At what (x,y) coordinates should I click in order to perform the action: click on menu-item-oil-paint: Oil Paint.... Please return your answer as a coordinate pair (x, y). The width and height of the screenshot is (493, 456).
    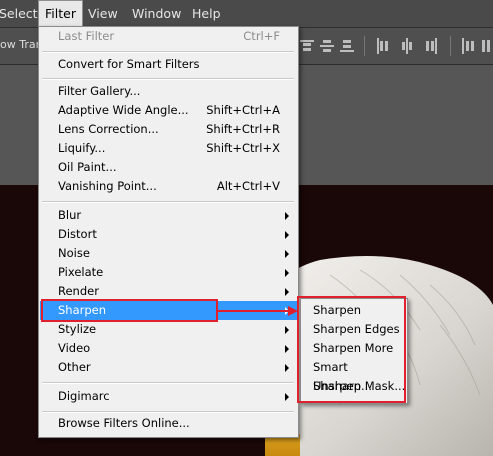
    Looking at the image, I should click on (168, 167).